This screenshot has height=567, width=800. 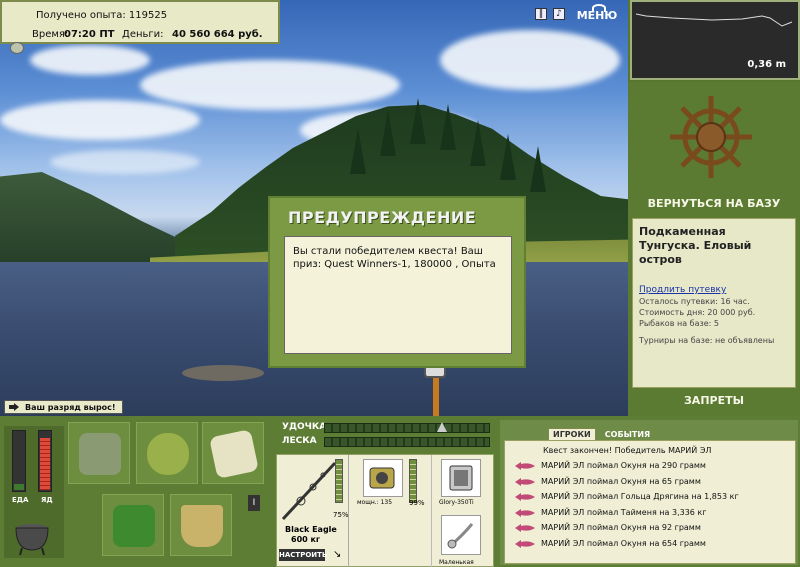 I want to click on bucket-slot, so click(x=201, y=525).